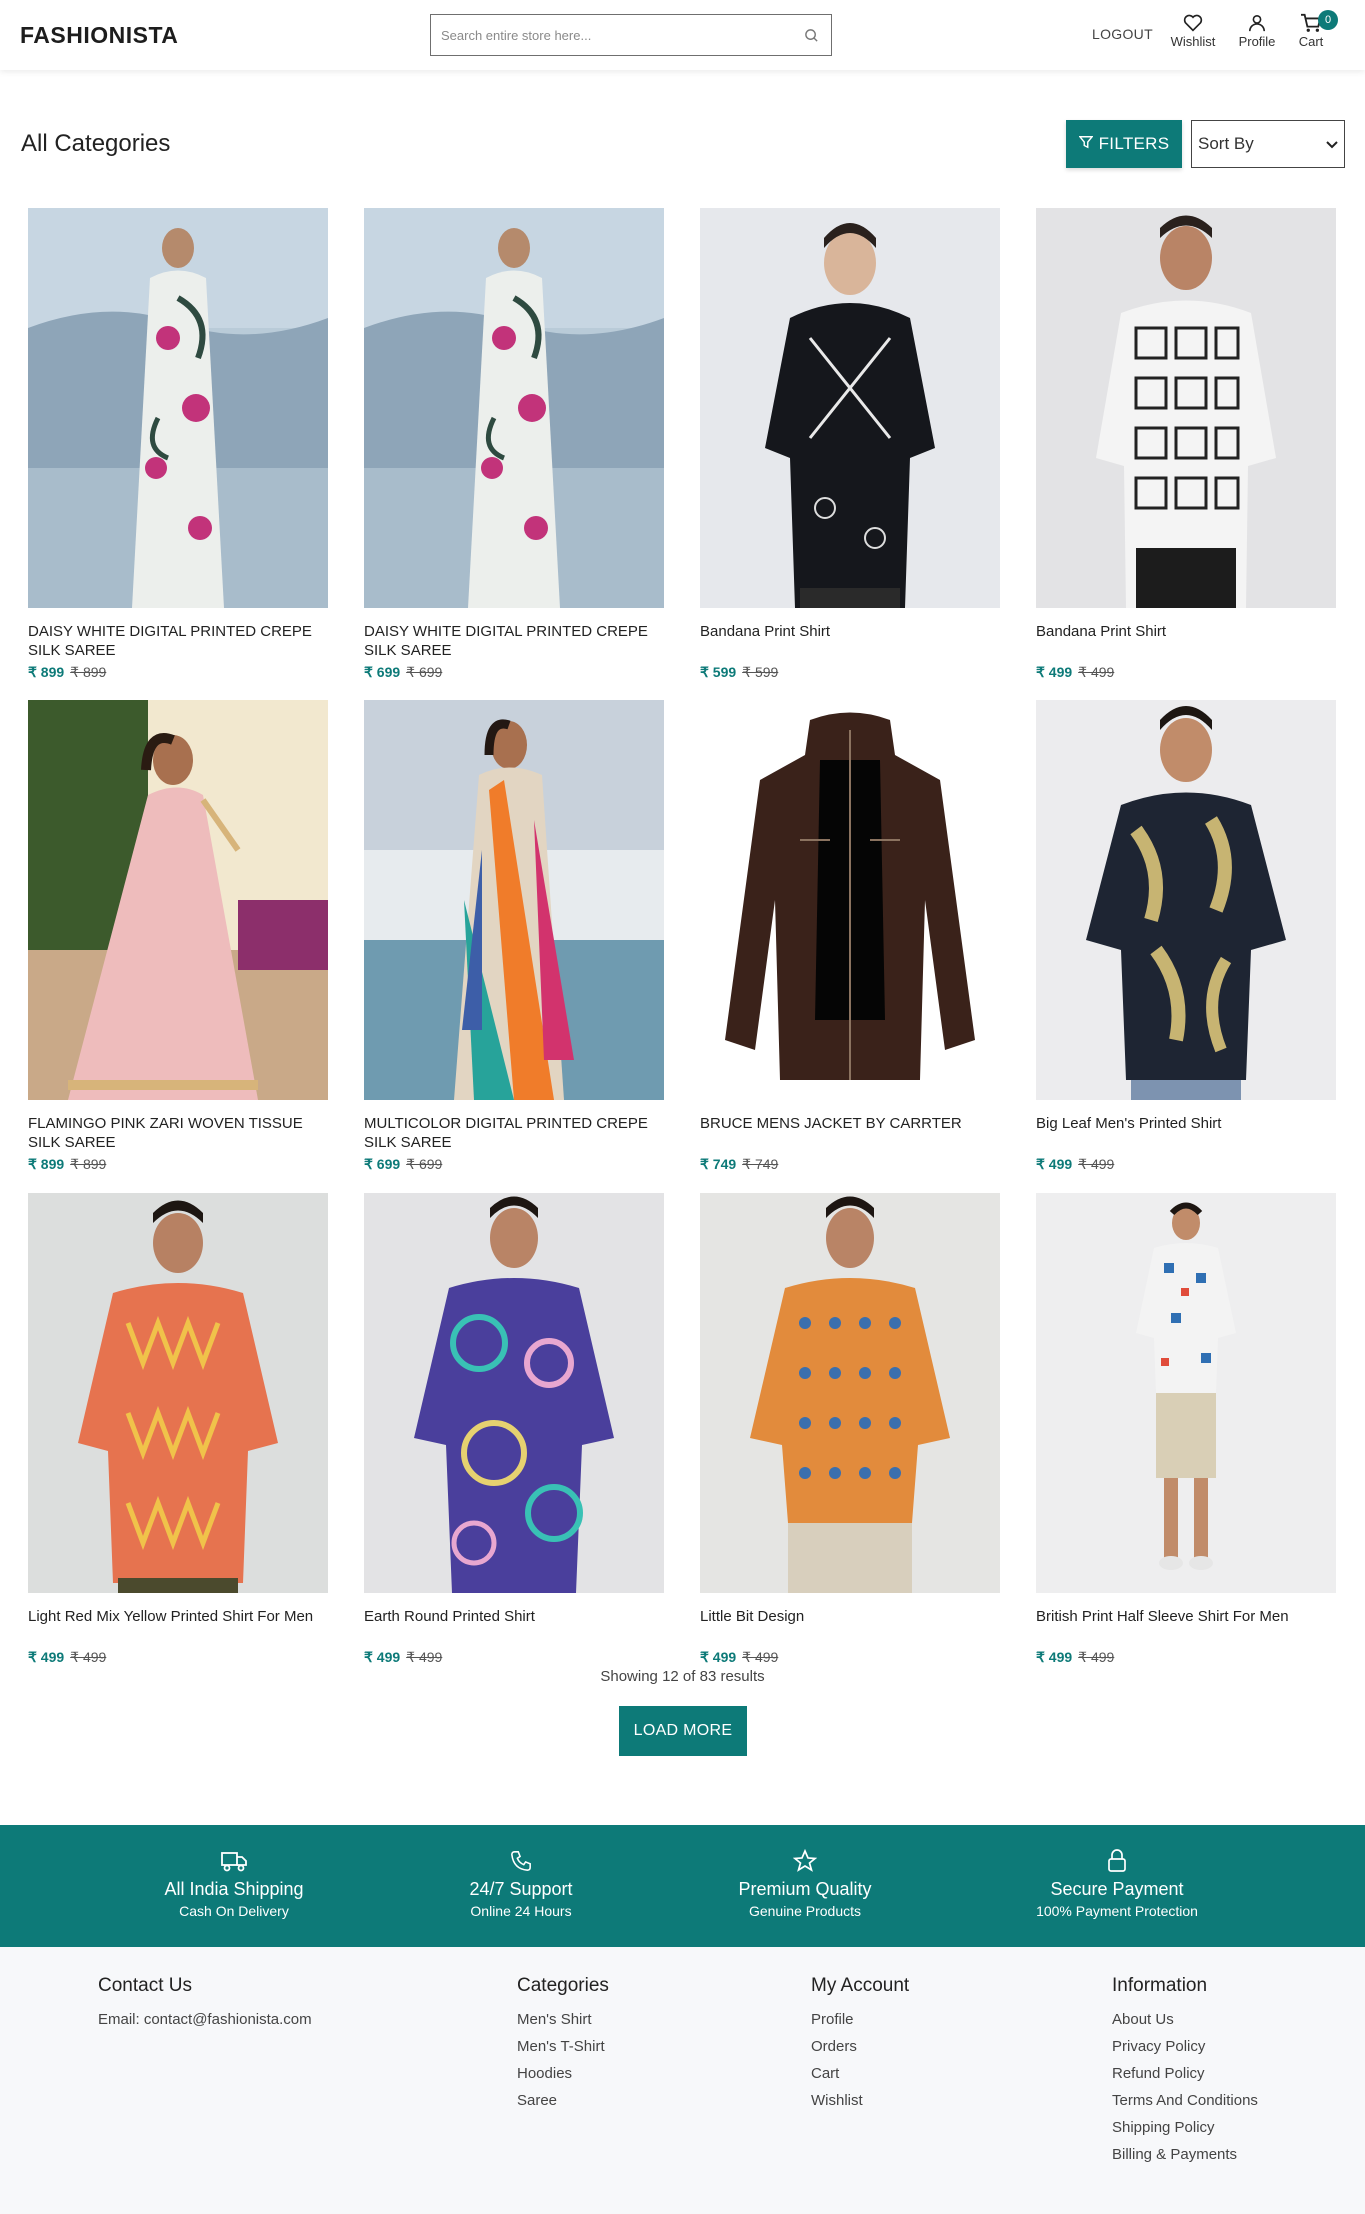  I want to click on site-logo: FASHIONISTA, so click(99, 35).